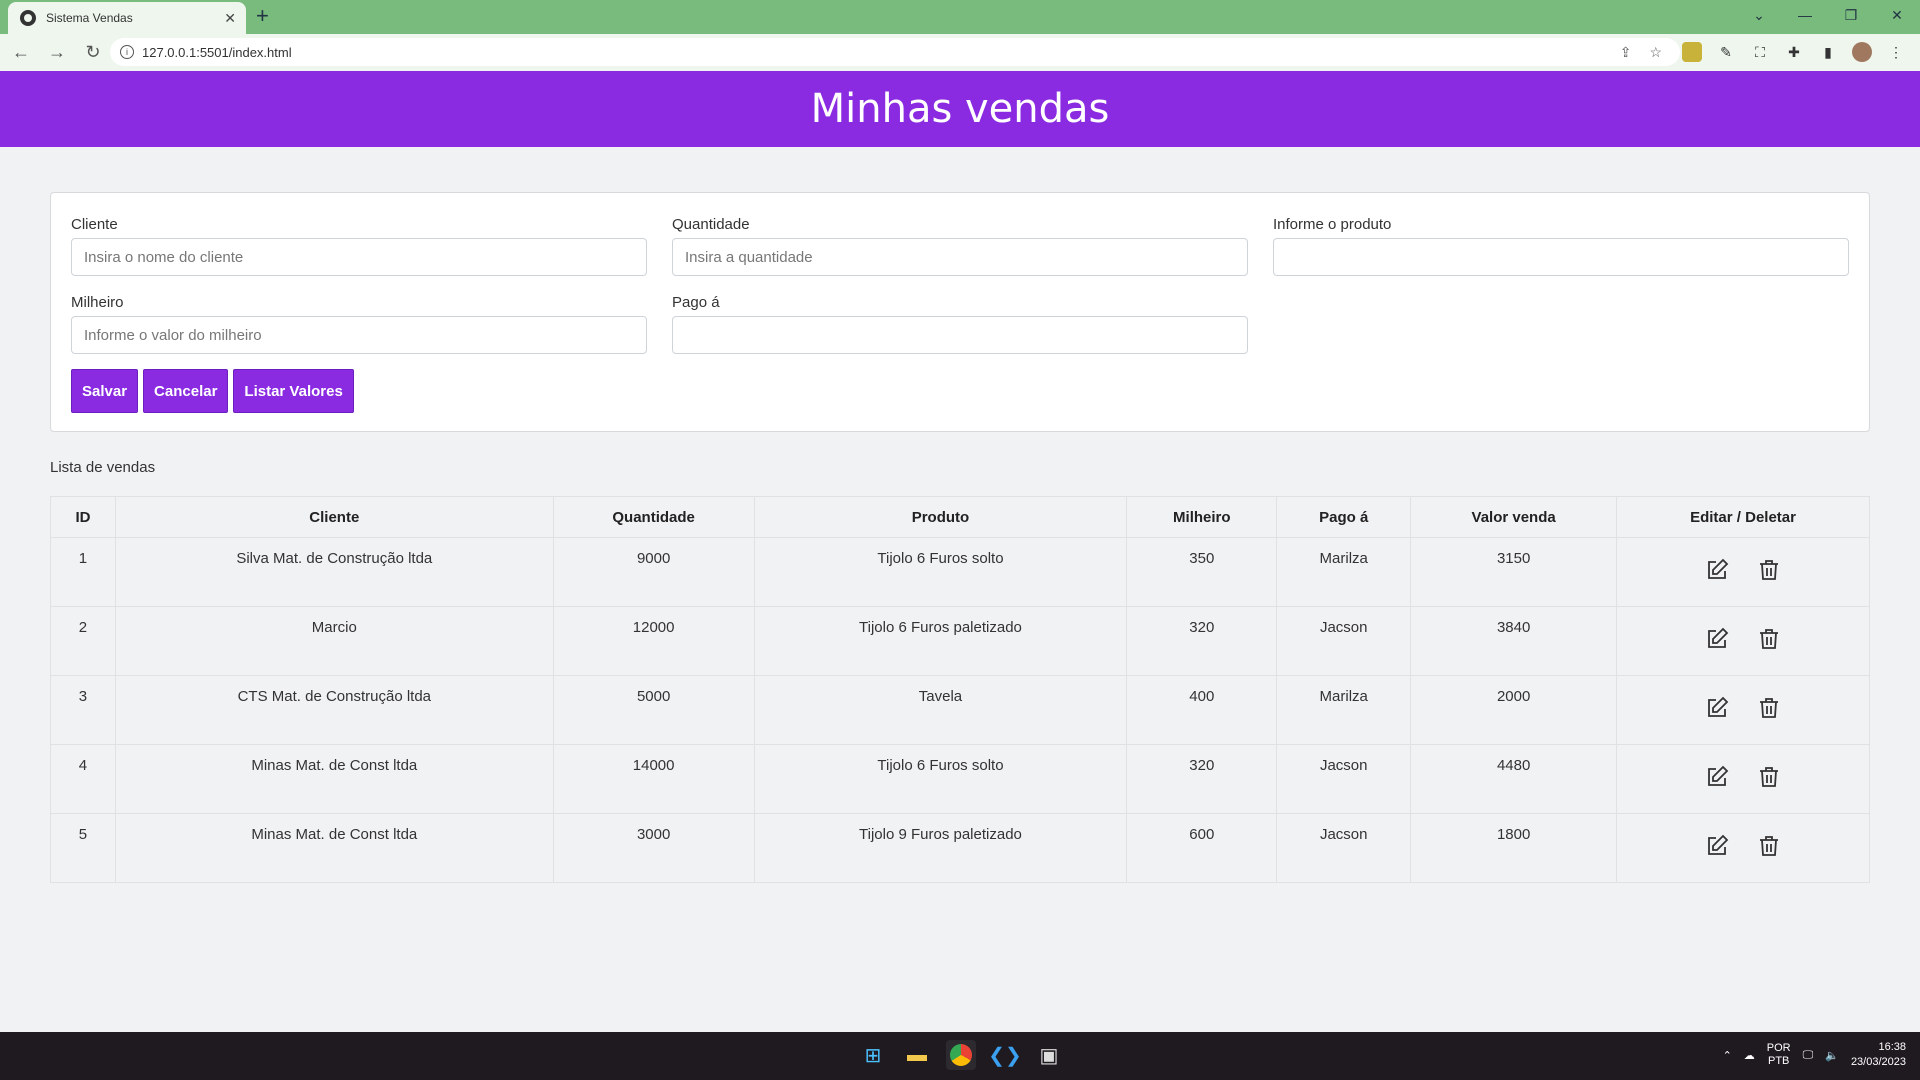  I want to click on window-controls: ⌄ — ❐ ✕, so click(1828, 17).